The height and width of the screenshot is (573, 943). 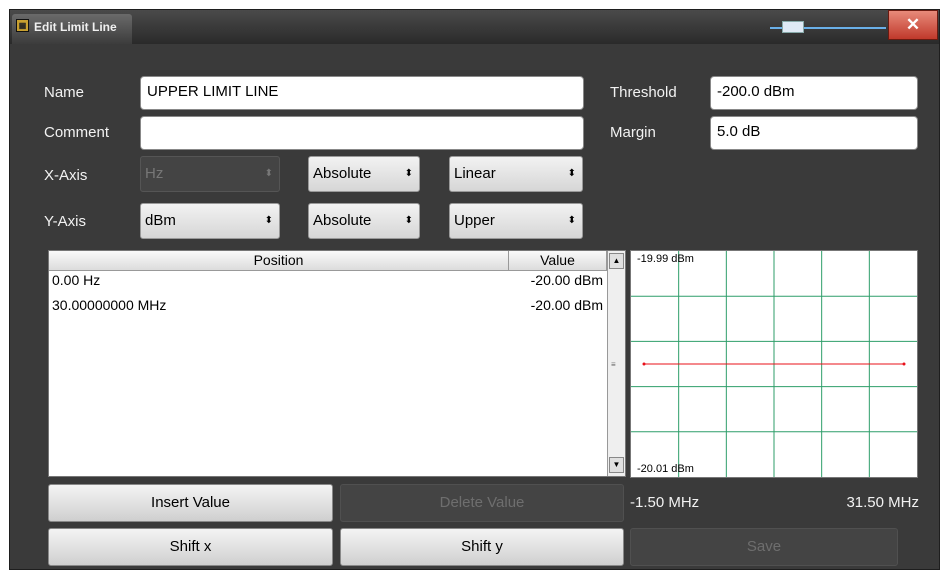 What do you see at coordinates (665, 502) in the screenshot?
I see `x-start-label: -1.50 MHz` at bounding box center [665, 502].